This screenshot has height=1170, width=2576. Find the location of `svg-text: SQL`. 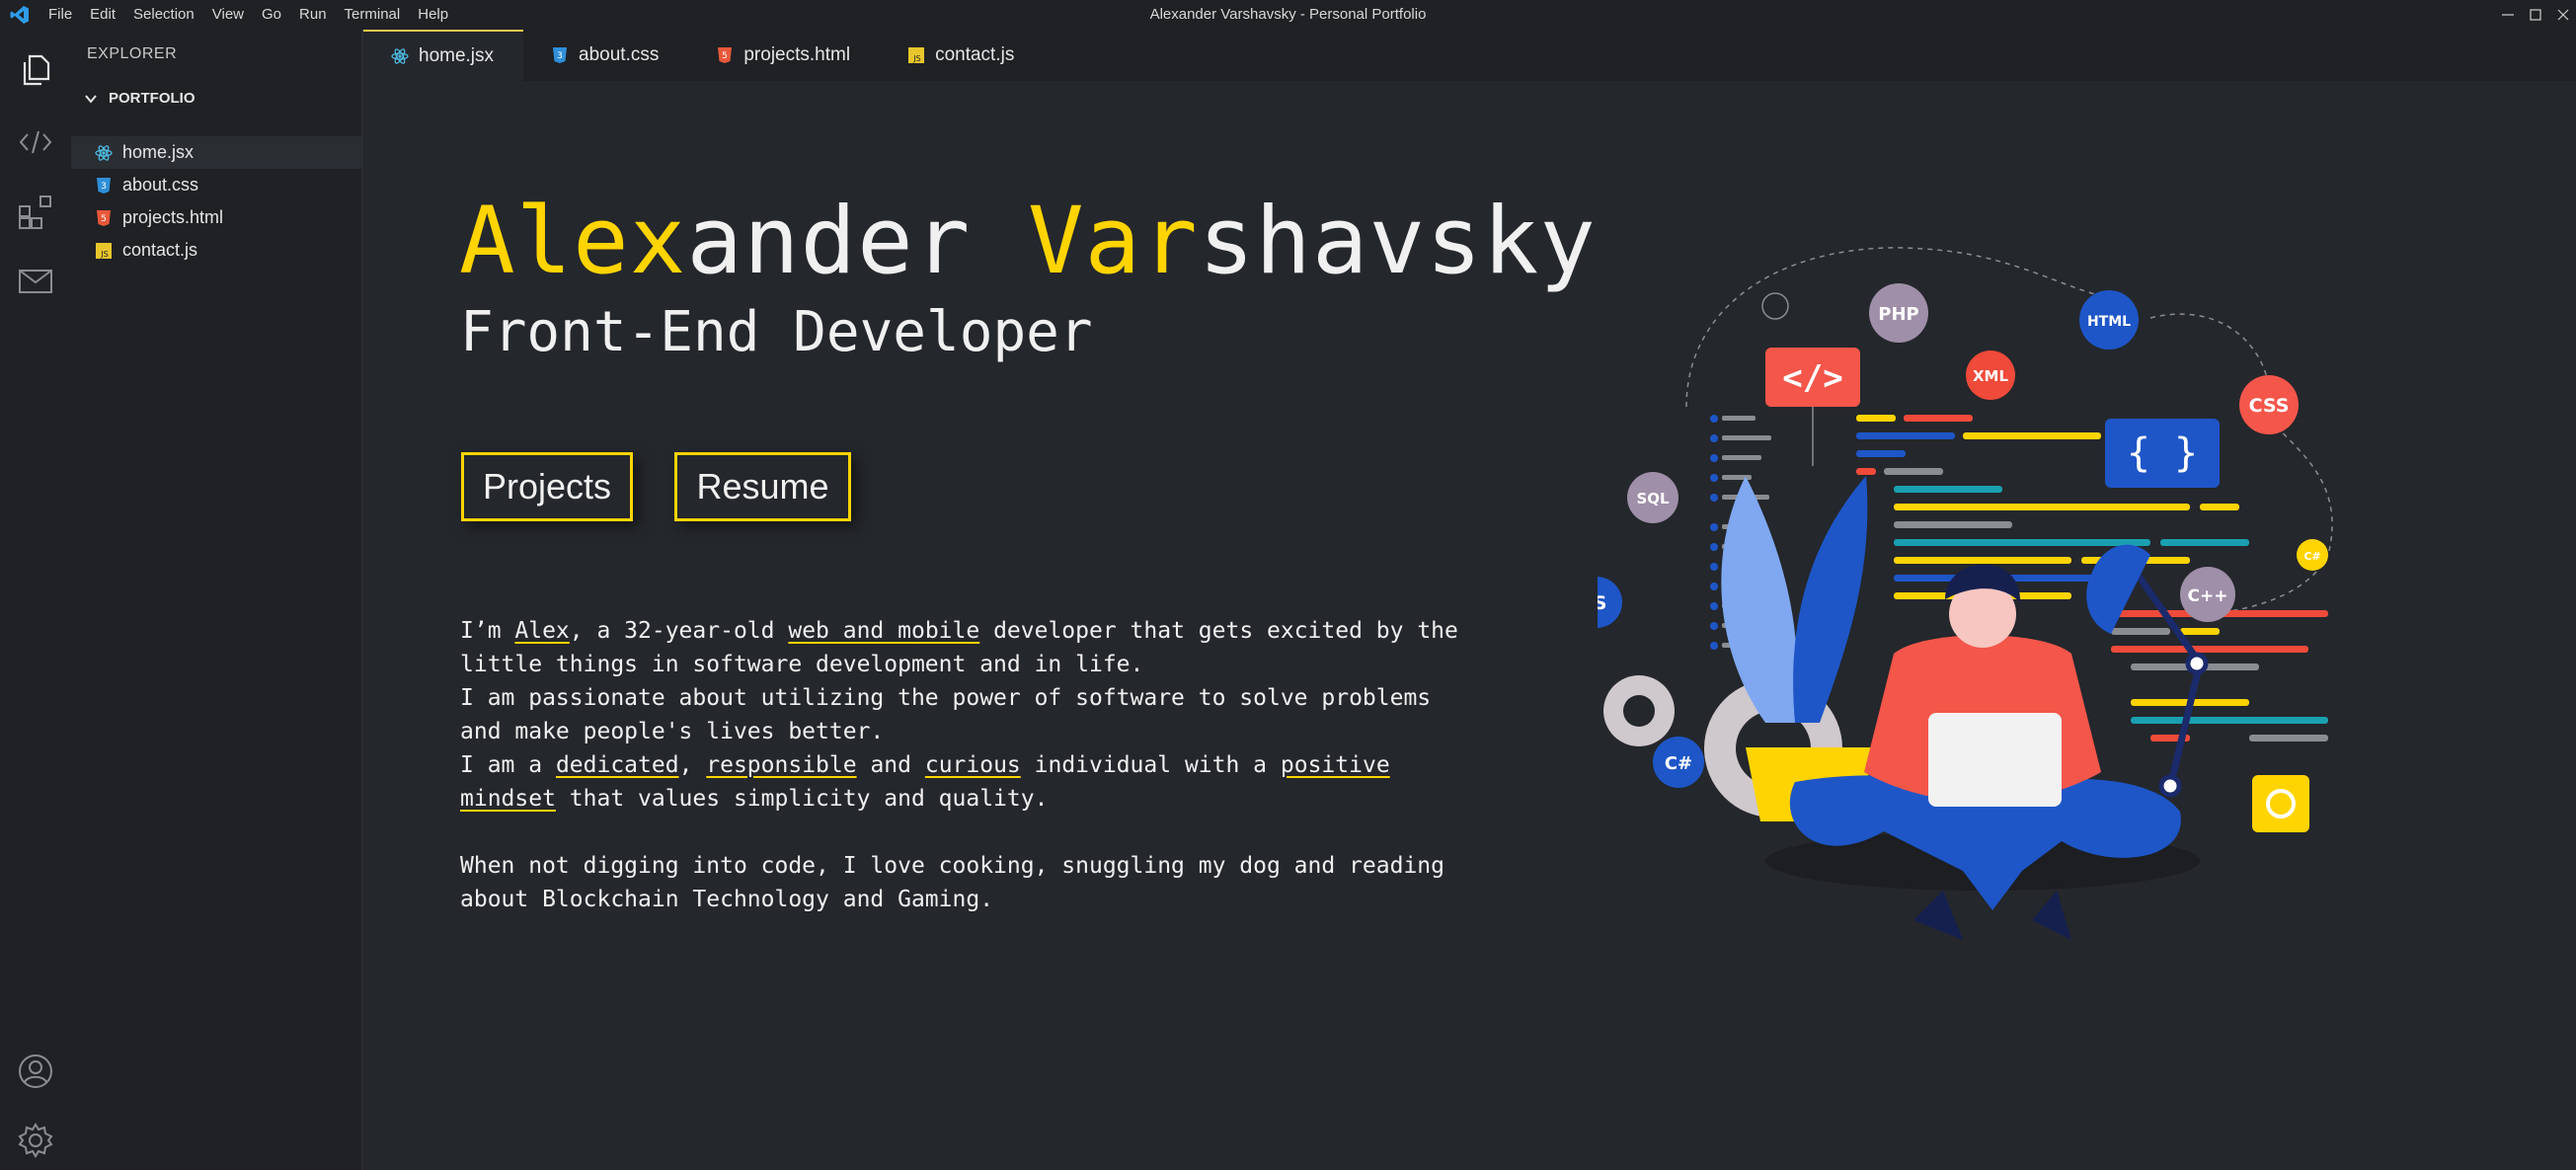

svg-text: SQL is located at coordinates (1653, 498).